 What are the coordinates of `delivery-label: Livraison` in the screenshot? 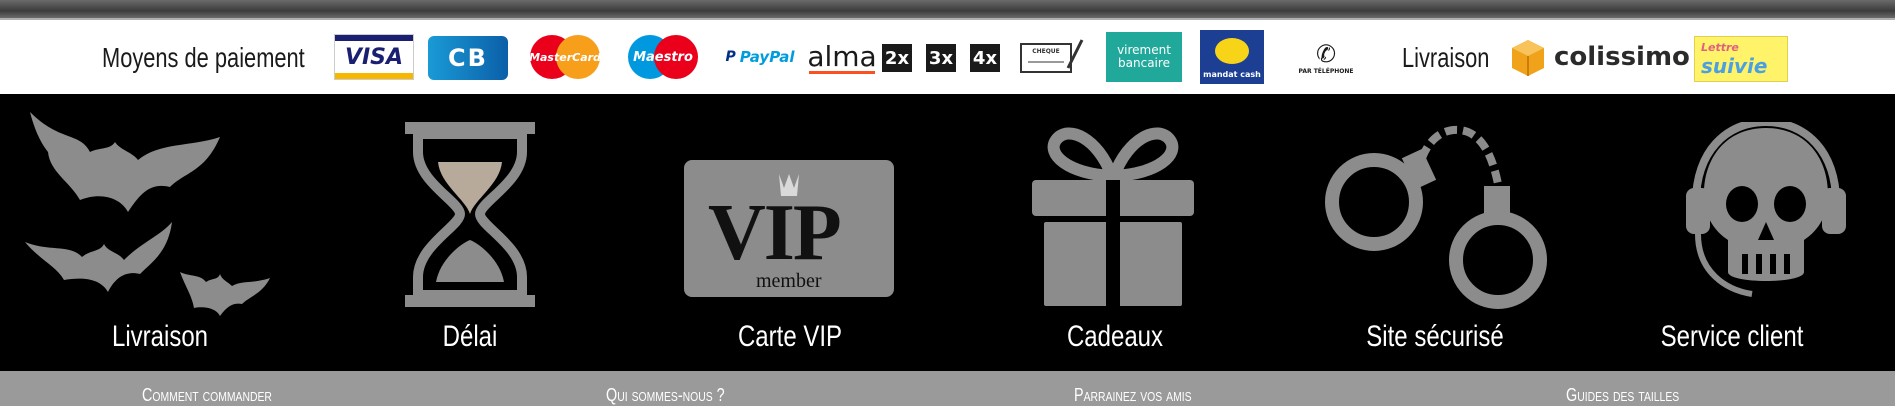 It's located at (1446, 57).